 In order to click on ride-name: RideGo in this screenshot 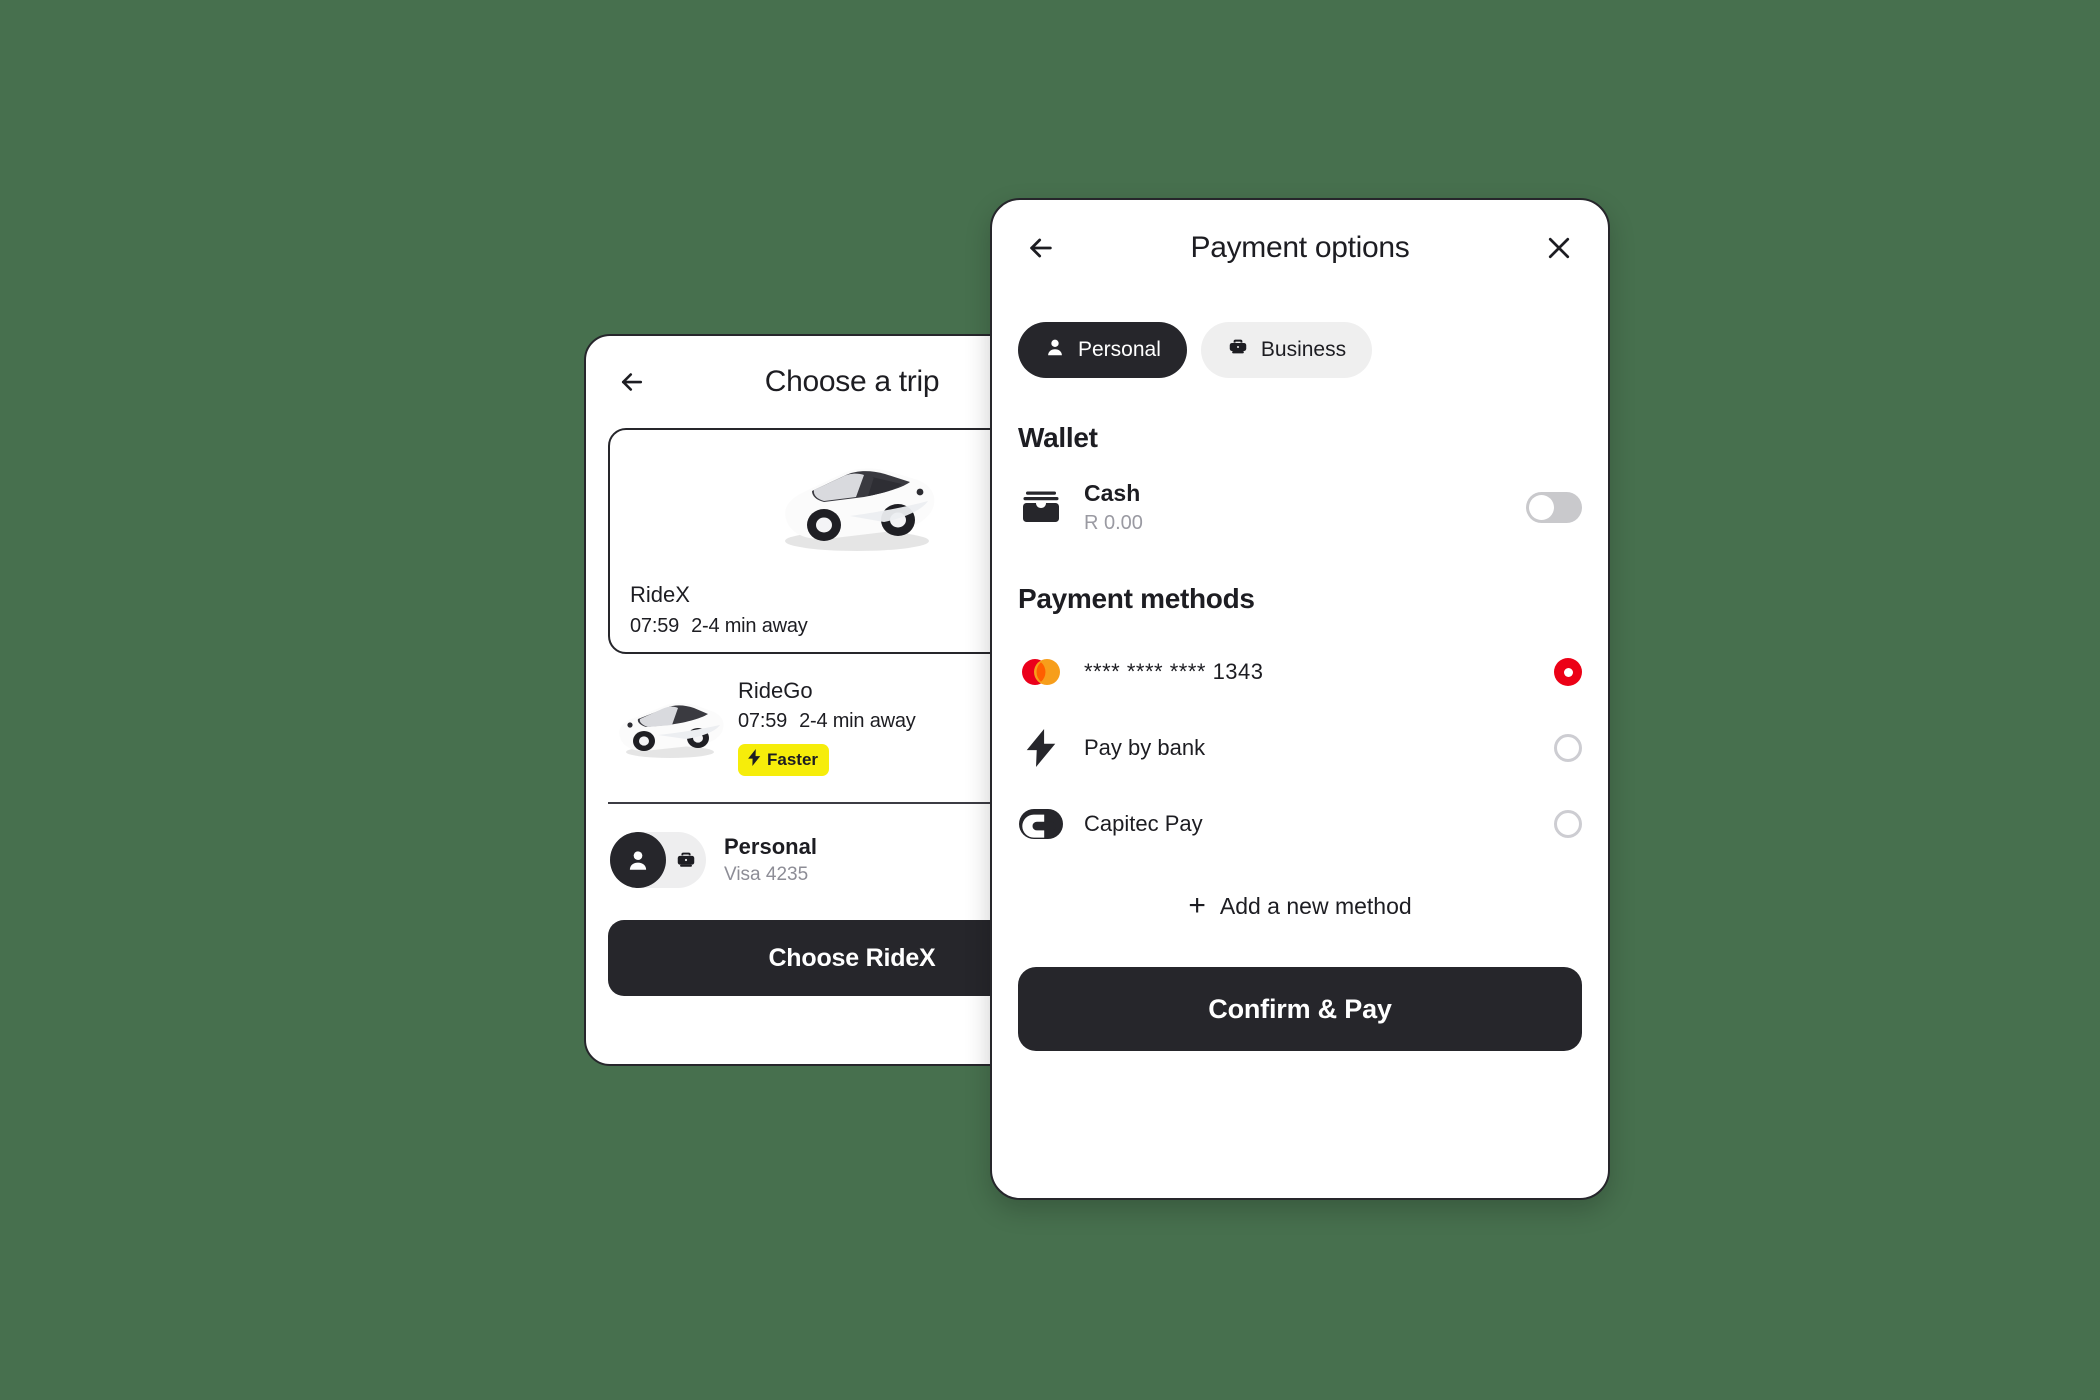, I will do `click(775, 690)`.